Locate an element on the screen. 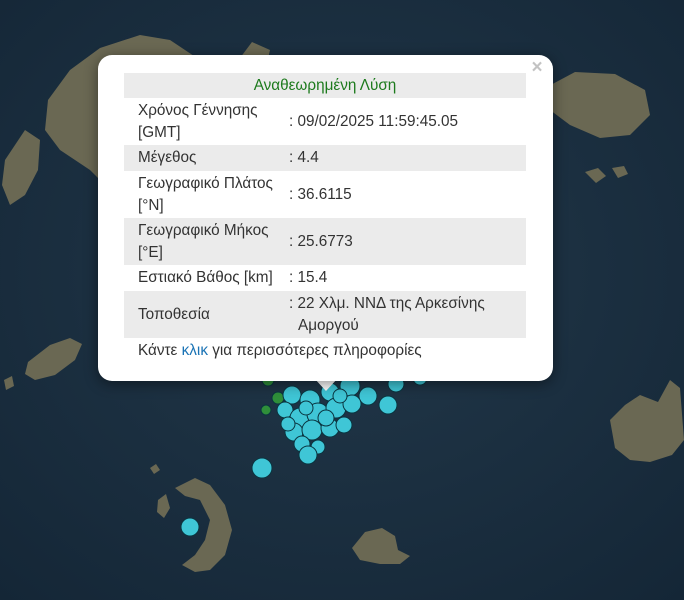 This screenshot has width=684, height=600. more-info-suffix: για περισσότερες πληροφορίες is located at coordinates (314, 350).